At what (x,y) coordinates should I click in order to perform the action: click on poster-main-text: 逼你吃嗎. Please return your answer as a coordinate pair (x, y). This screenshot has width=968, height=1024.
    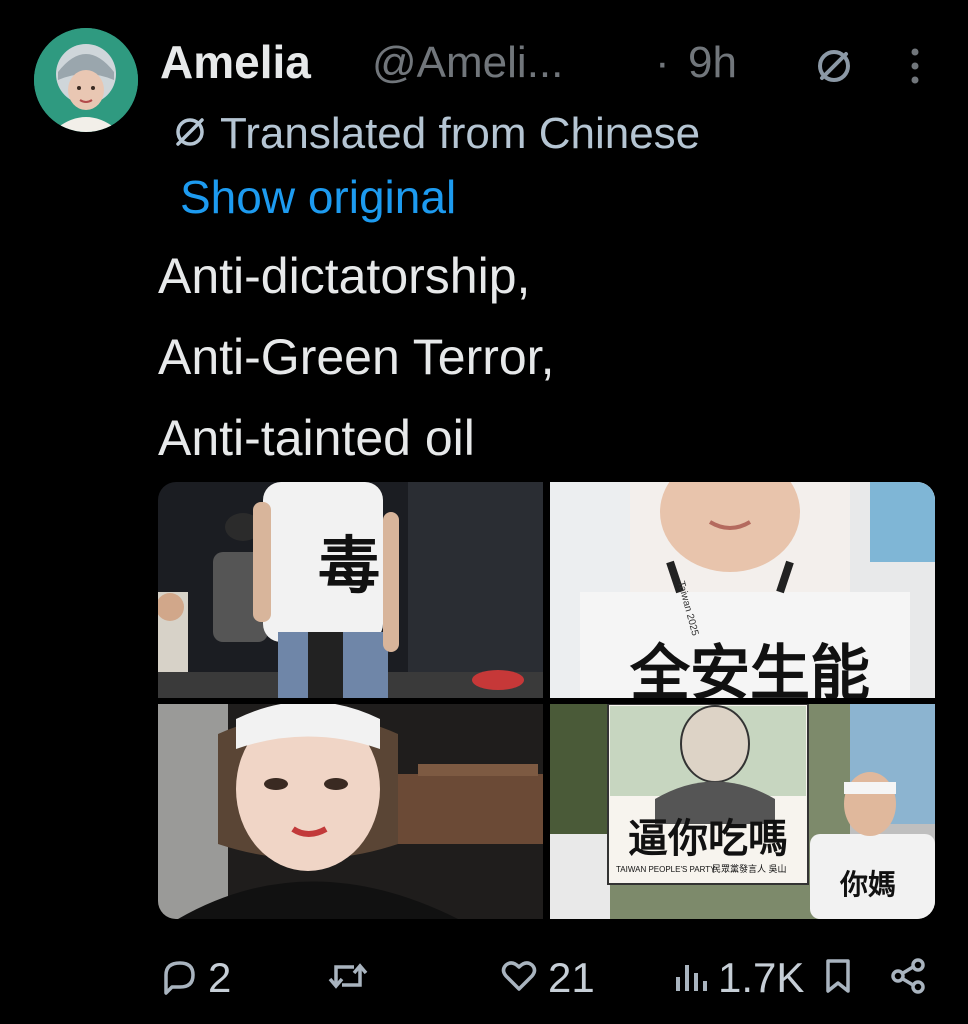
    Looking at the image, I should click on (708, 839).